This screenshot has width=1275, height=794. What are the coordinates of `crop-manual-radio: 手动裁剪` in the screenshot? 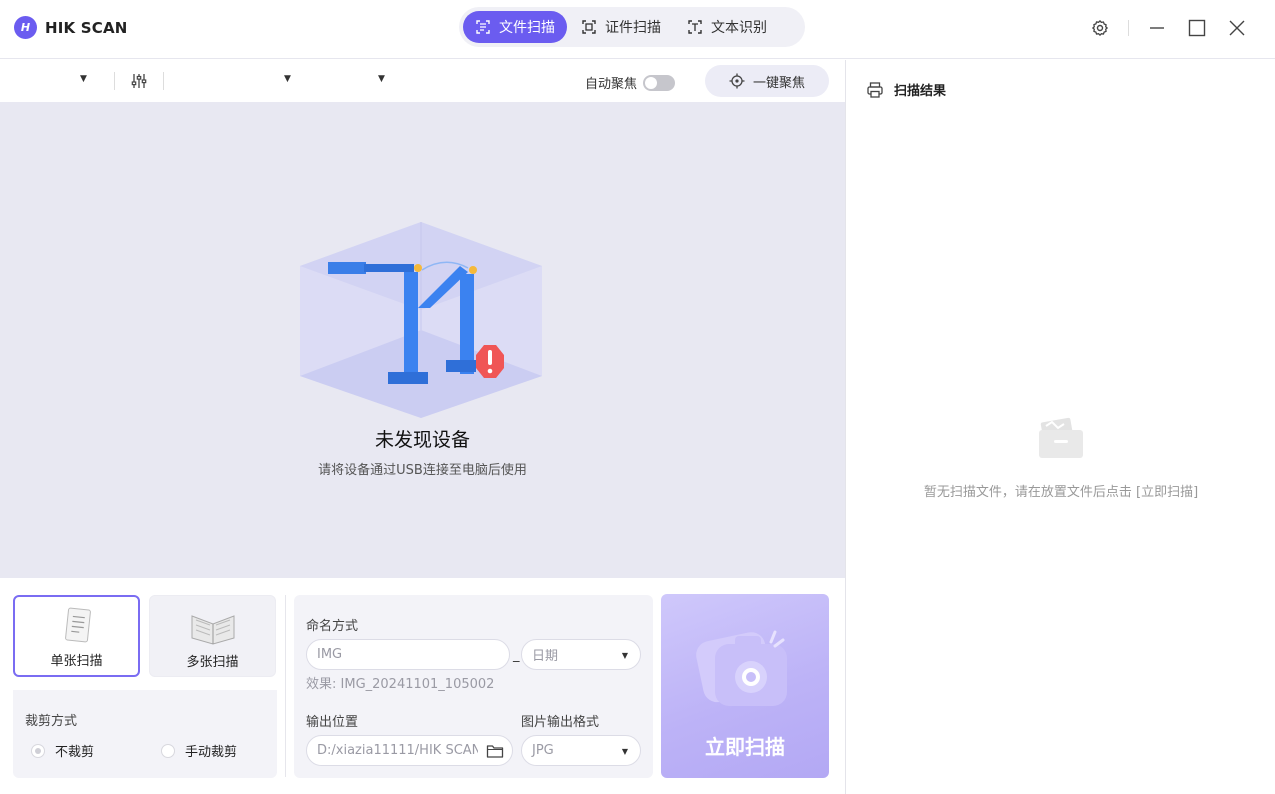 It's located at (199, 750).